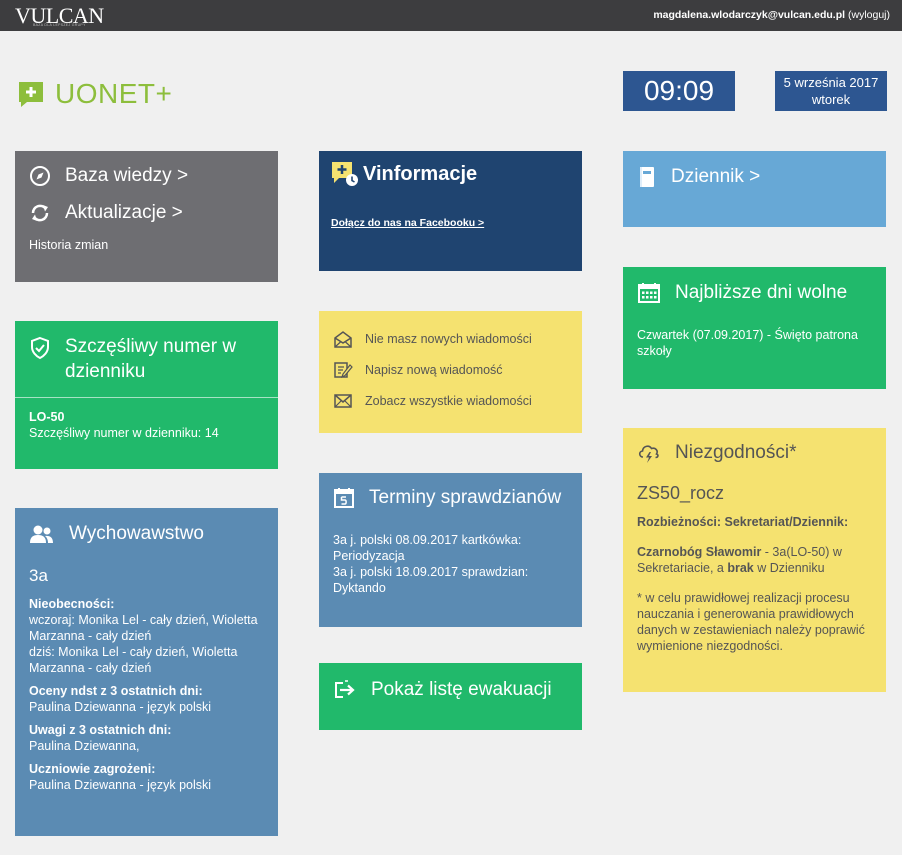 The height and width of the screenshot is (855, 902). Describe the element at coordinates (127, 175) in the screenshot. I see `baza-wiedzy-label: Baza wiedzy >` at that location.